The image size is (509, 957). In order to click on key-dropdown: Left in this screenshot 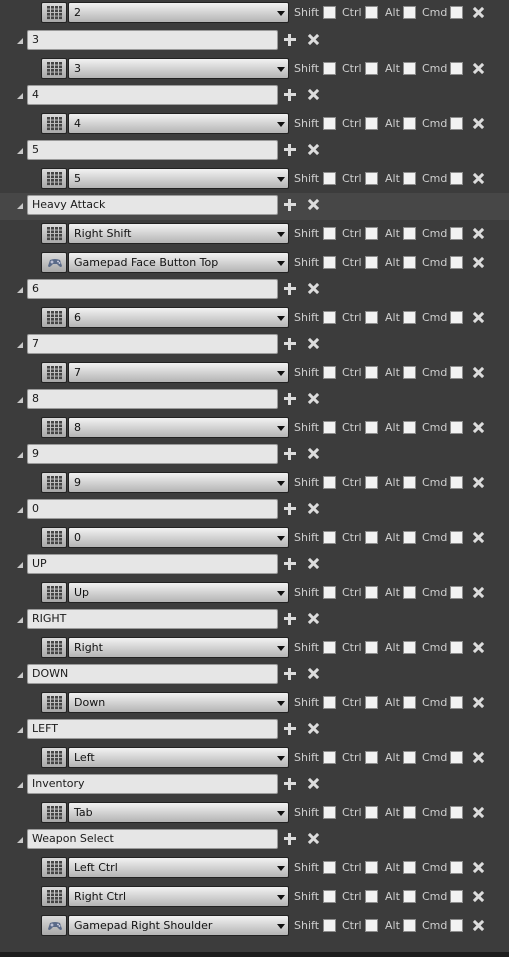, I will do `click(178, 757)`.